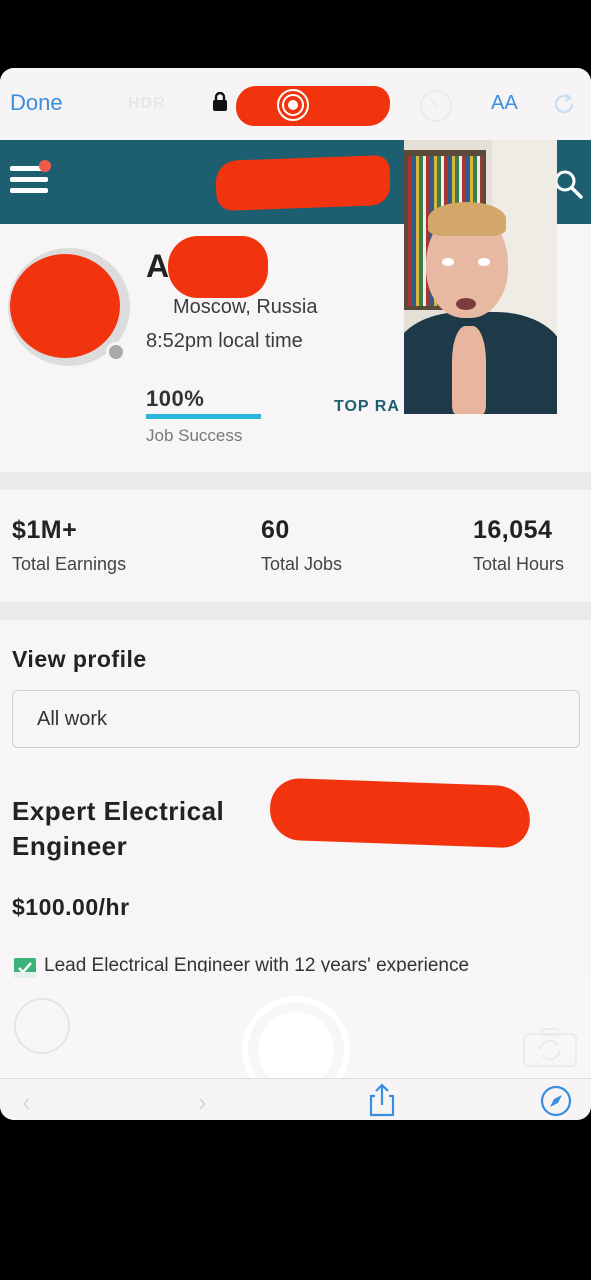 This screenshot has width=591, height=1280. What do you see at coordinates (367, 406) in the screenshot?
I see `top-rated-badge: TOP RA` at bounding box center [367, 406].